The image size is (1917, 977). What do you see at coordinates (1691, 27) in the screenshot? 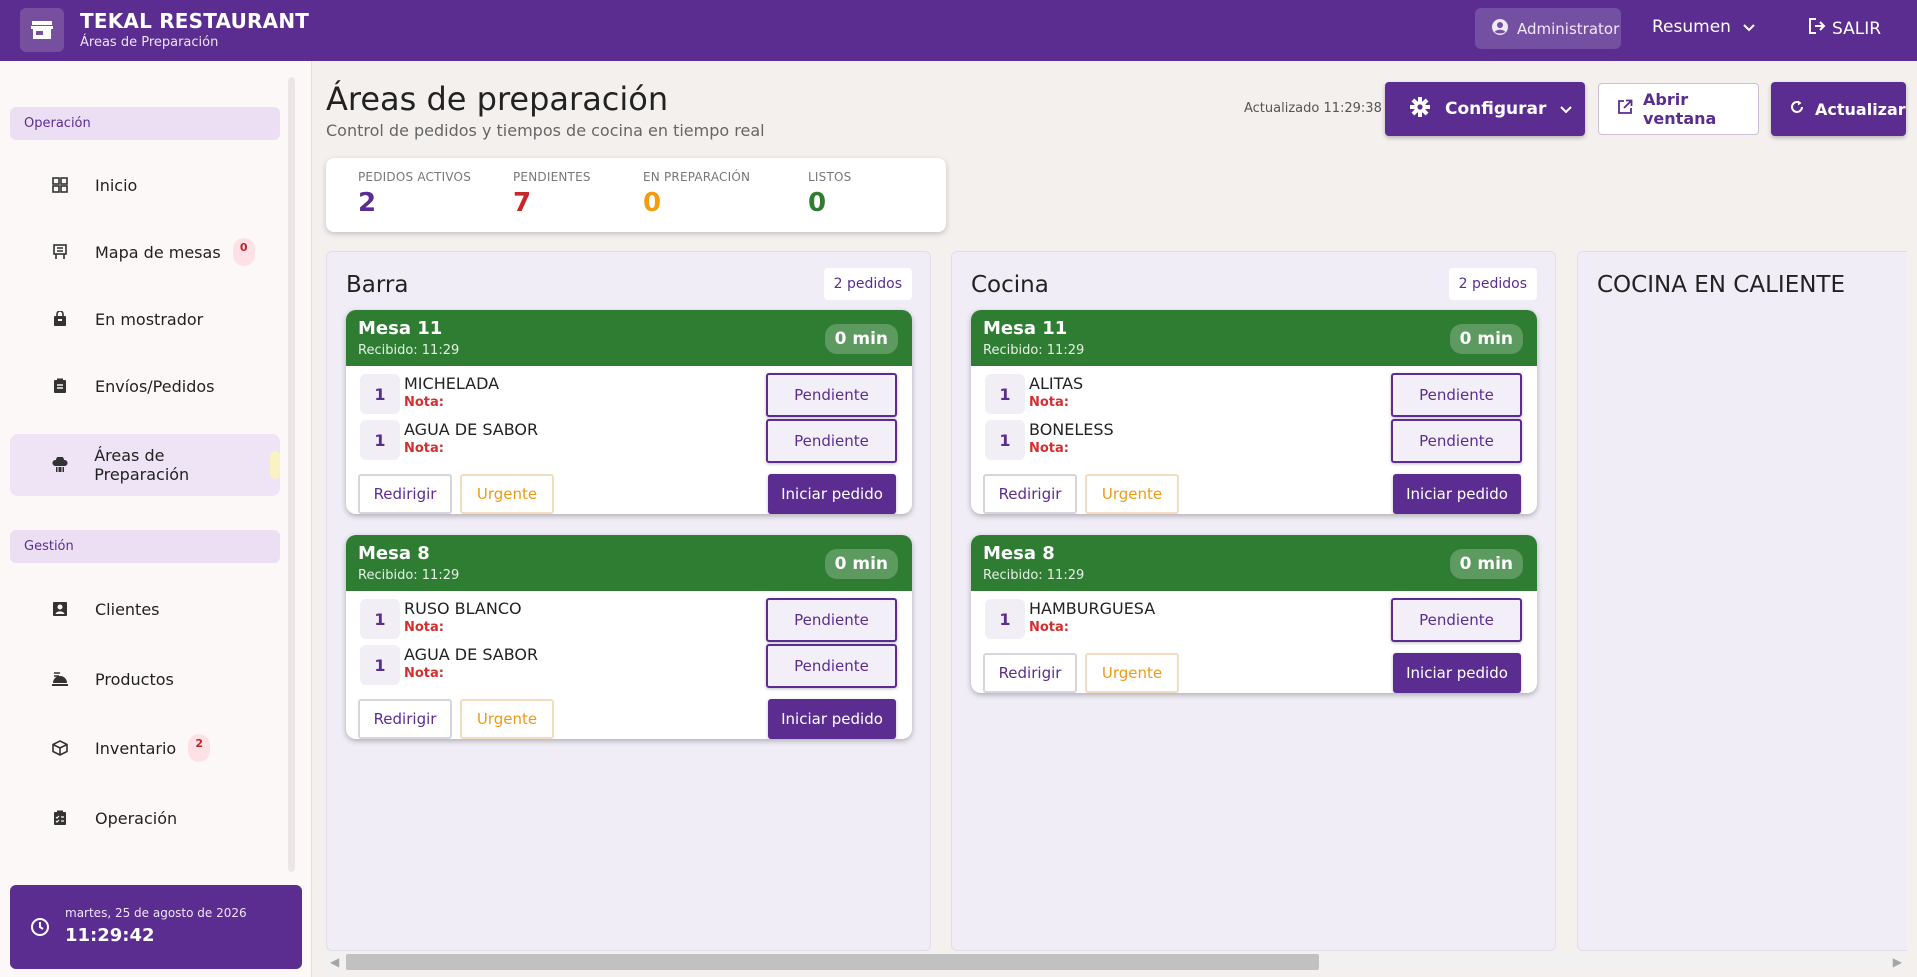
I see `summary-label: Resumen` at bounding box center [1691, 27].